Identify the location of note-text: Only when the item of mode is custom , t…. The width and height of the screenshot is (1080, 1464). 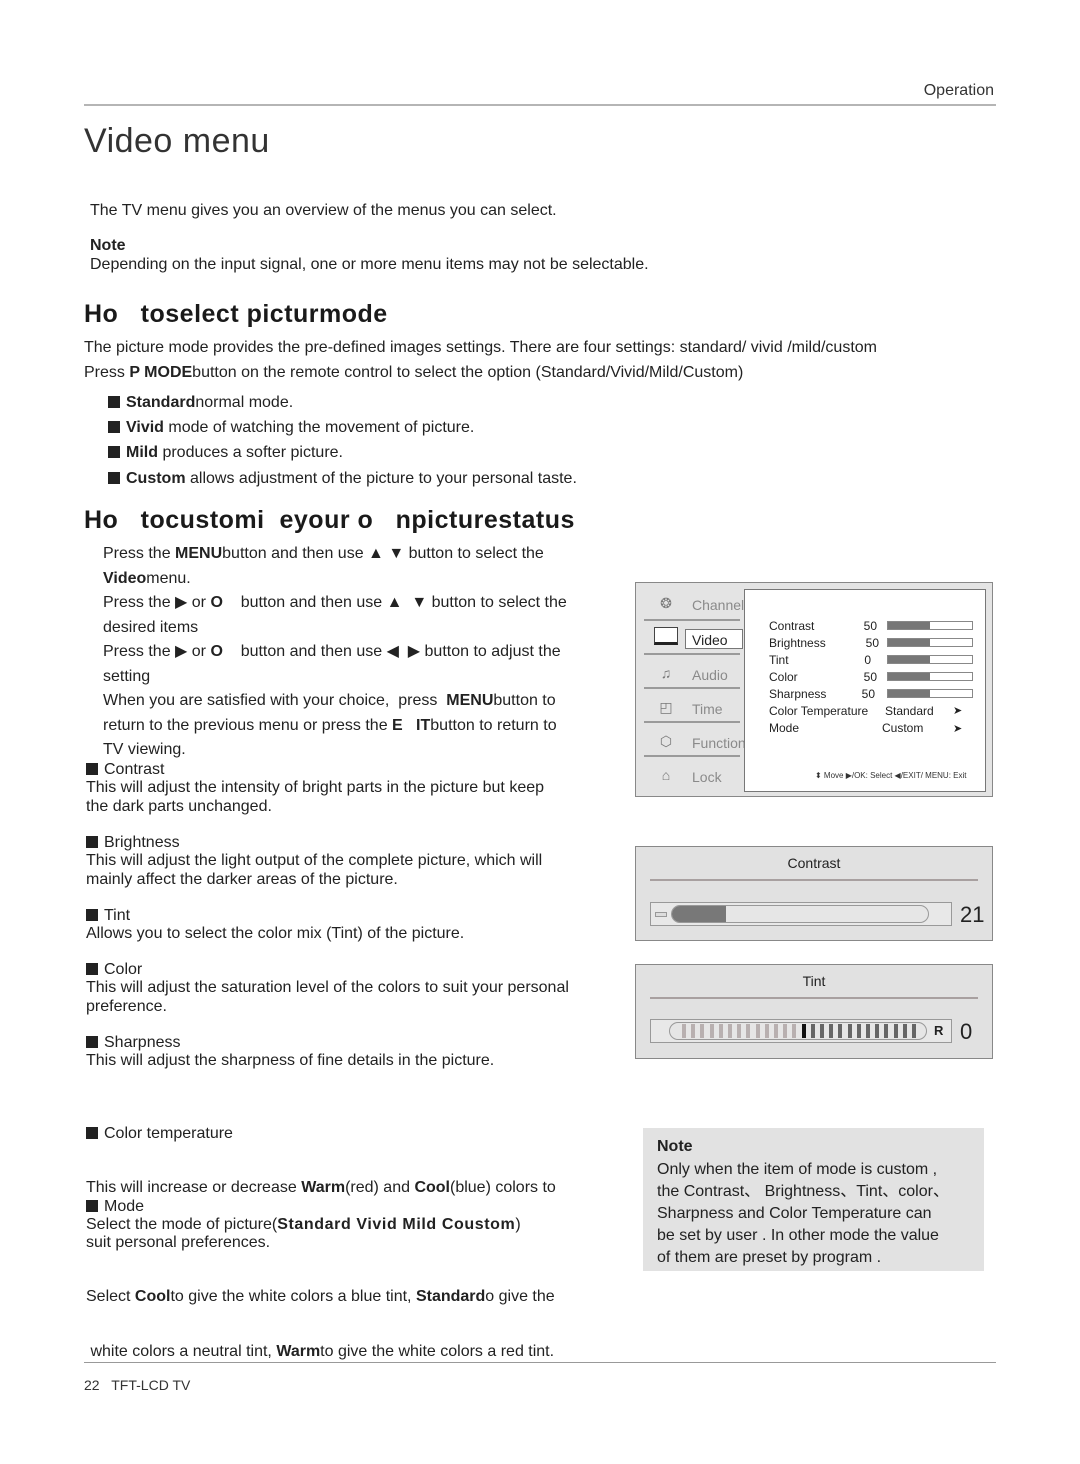
(803, 1214).